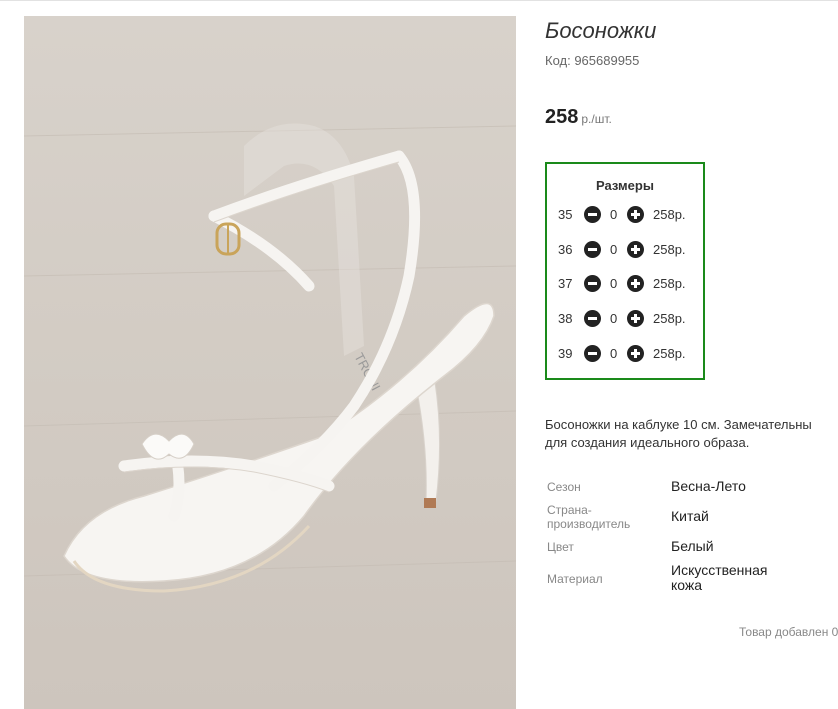  I want to click on sizes-header: Размеры, so click(625, 185).